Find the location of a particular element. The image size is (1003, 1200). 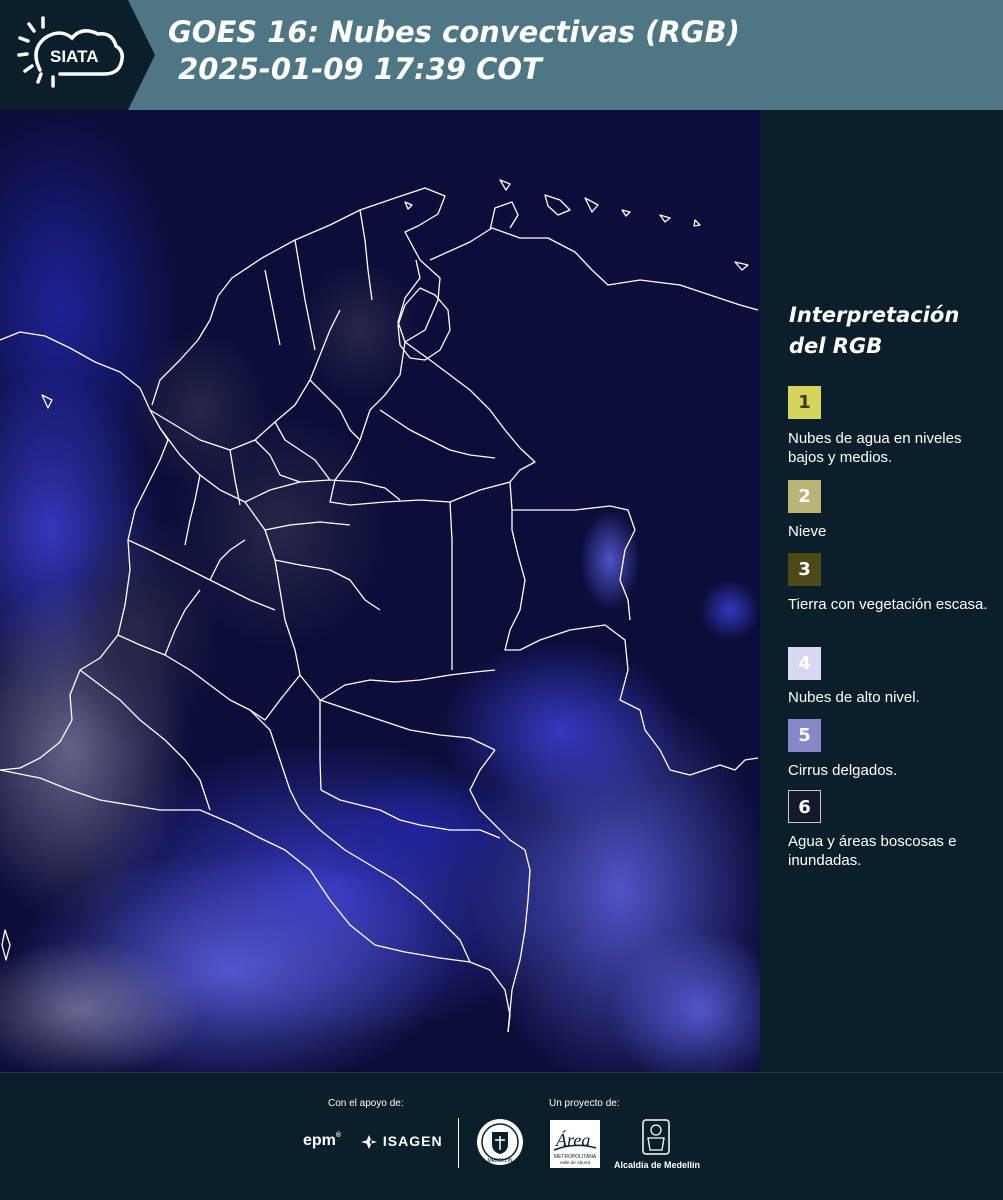

support-label: Con el apoyo de: is located at coordinates (366, 1103).